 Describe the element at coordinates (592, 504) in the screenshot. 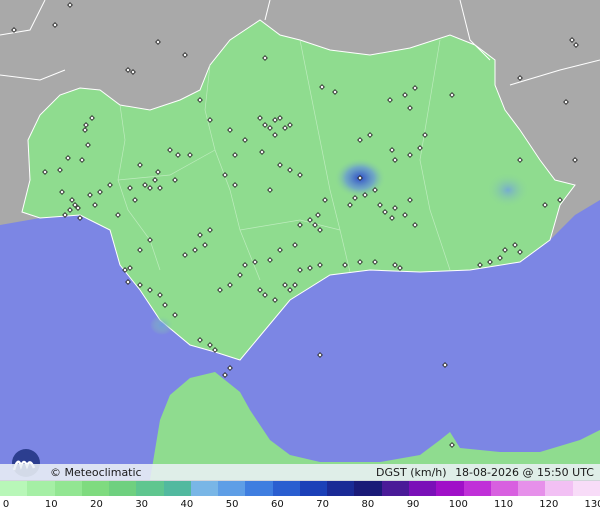

I see `scale-tick-label: 130` at that location.